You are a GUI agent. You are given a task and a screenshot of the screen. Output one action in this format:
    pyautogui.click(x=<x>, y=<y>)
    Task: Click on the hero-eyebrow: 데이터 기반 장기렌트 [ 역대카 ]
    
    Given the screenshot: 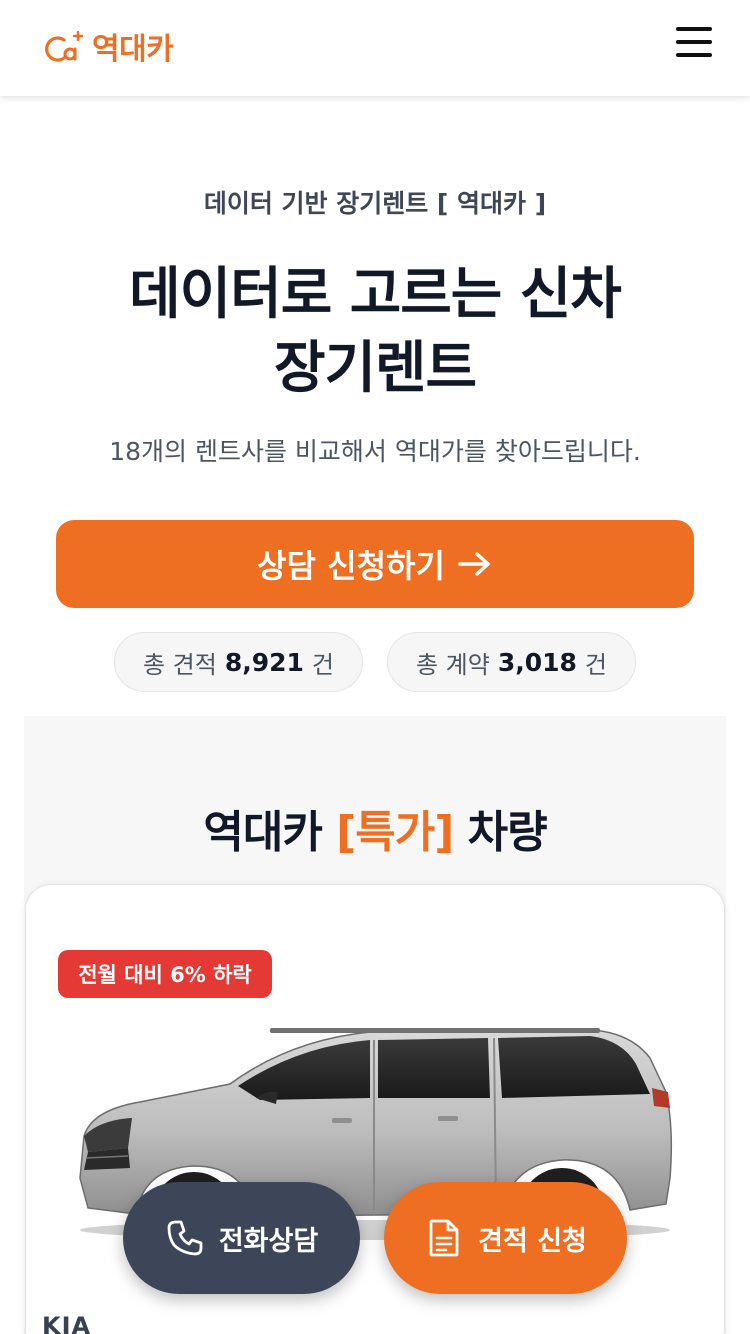 What is the action you would take?
    pyautogui.click(x=375, y=203)
    